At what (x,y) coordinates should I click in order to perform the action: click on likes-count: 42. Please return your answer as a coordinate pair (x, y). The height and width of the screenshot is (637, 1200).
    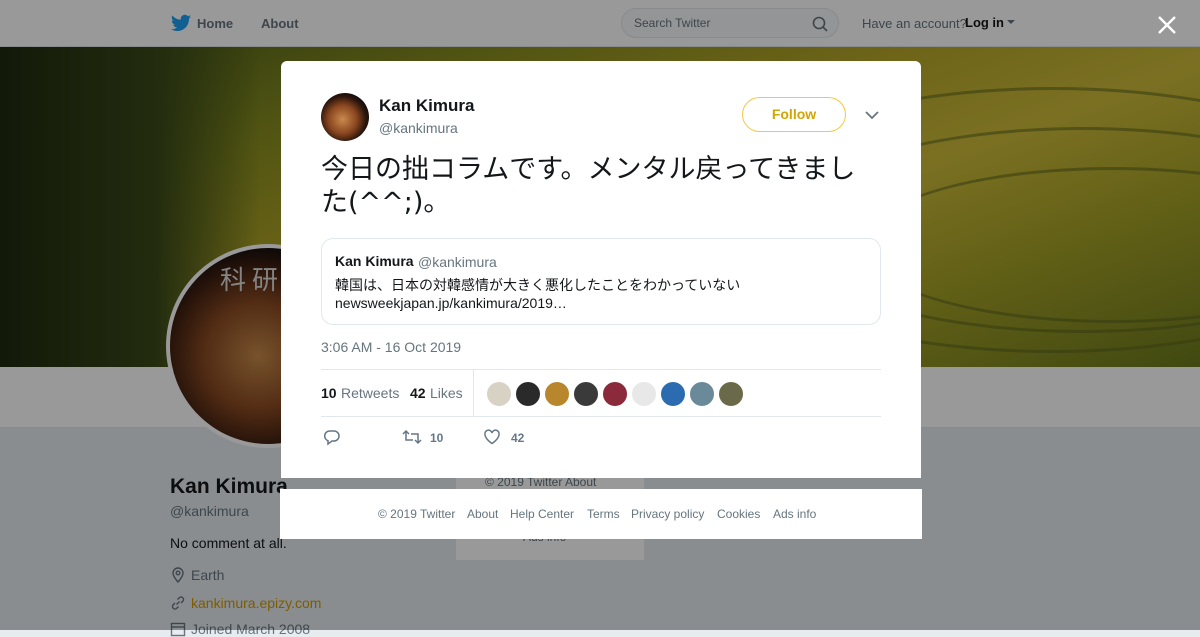
    Looking at the image, I should click on (418, 393).